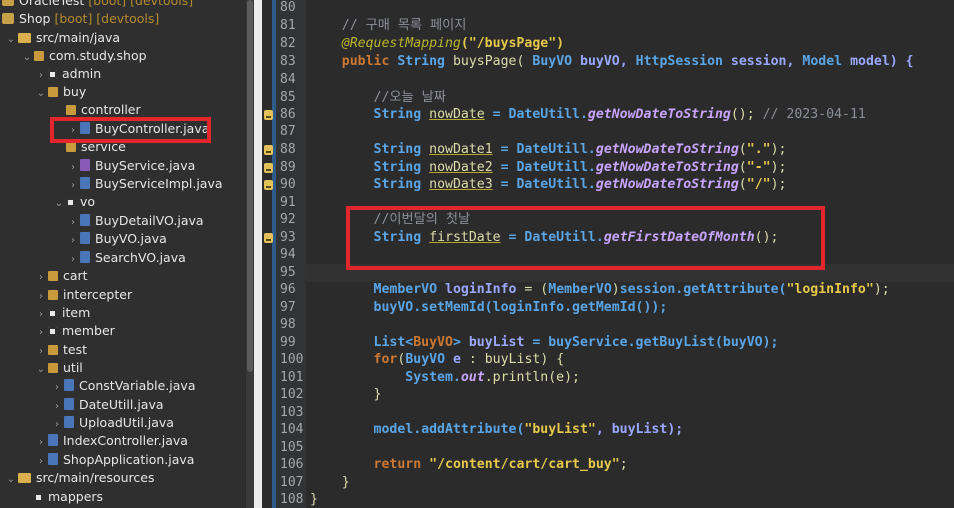 The width and height of the screenshot is (954, 508). I want to click on tree-item-src-main-resources: ⌄ src/main/resources, so click(79, 479).